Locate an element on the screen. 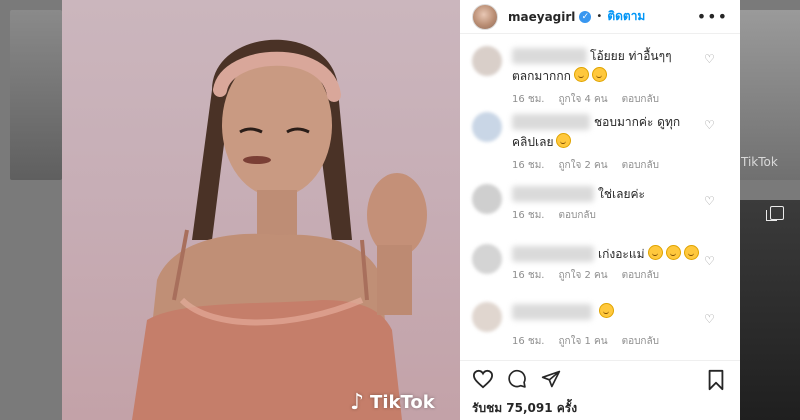  author-avatar is located at coordinates (485, 16).